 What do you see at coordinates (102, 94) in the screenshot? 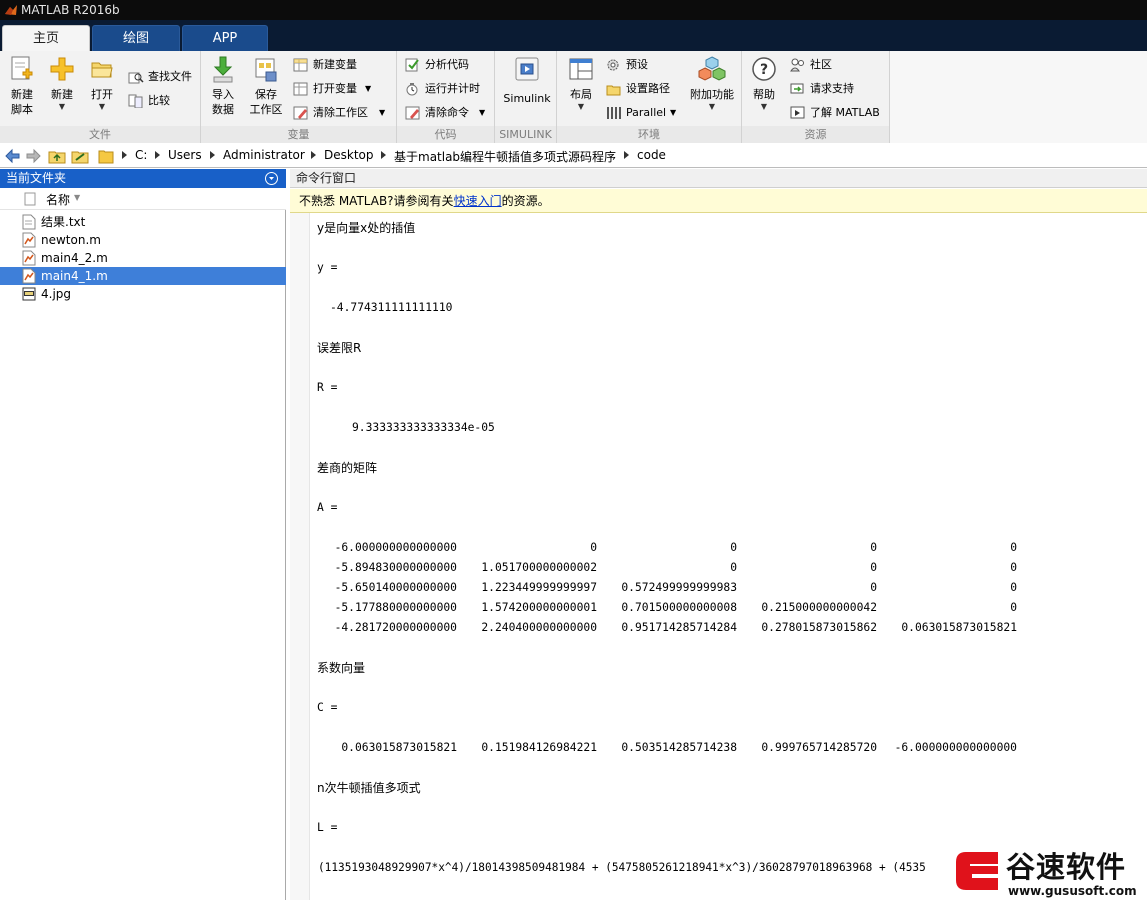
I see `open-label: 打开` at bounding box center [102, 94].